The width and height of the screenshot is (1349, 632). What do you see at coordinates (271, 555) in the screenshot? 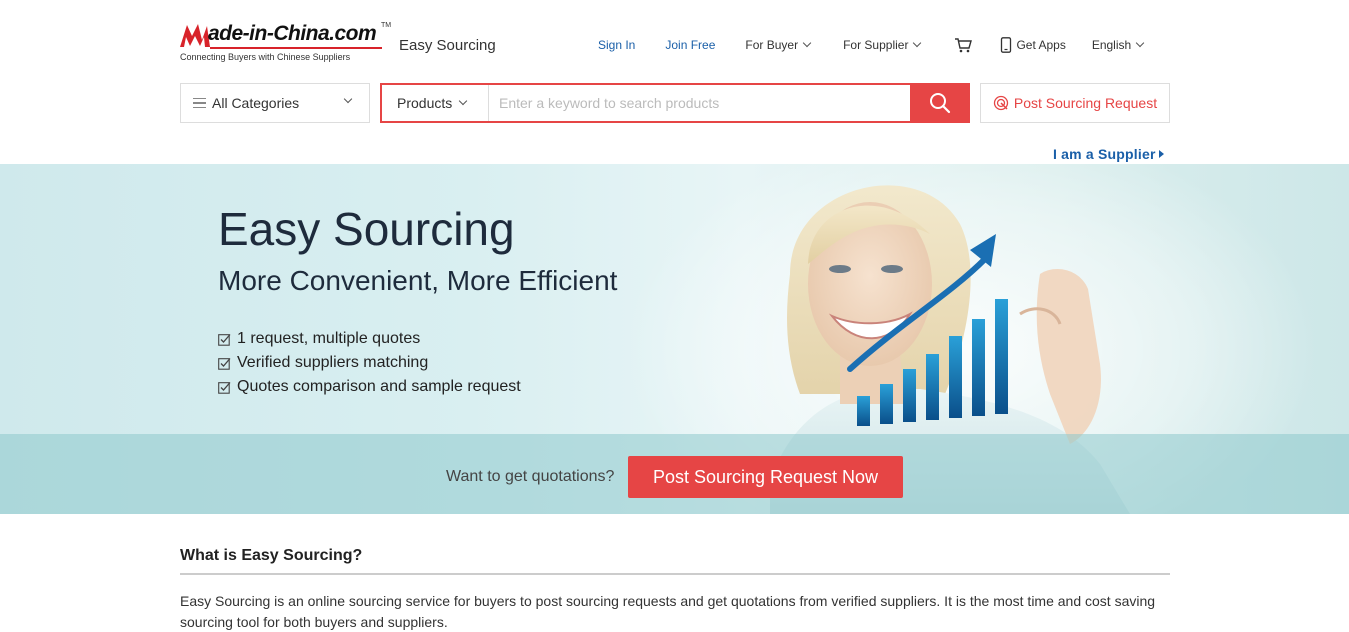
I see `section-heading: What is Easy Sourcing?` at bounding box center [271, 555].